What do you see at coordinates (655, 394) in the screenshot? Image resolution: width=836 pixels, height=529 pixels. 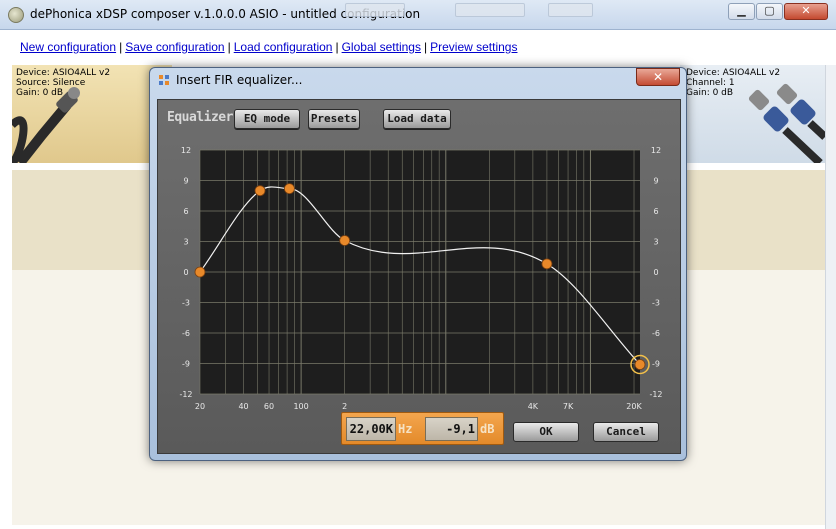 I see `y-tick-label-right: -12` at bounding box center [655, 394].